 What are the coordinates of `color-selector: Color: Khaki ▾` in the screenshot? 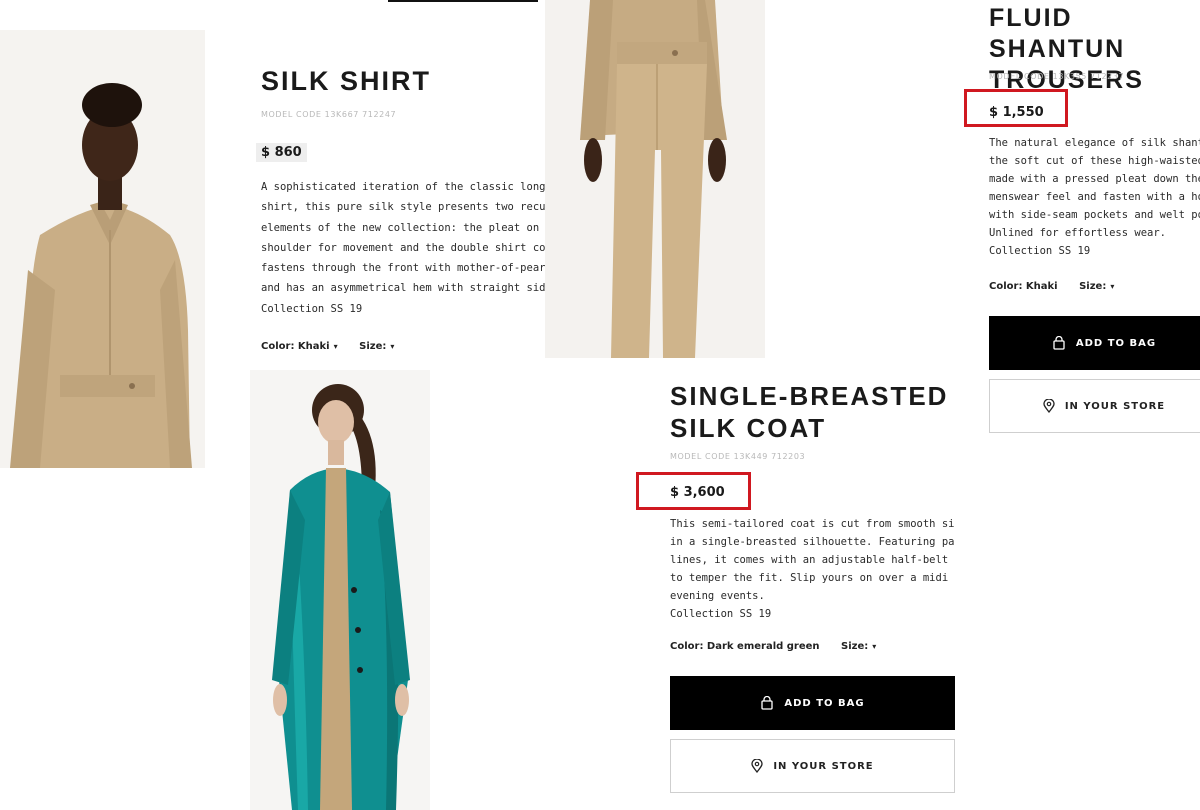 It's located at (299, 346).